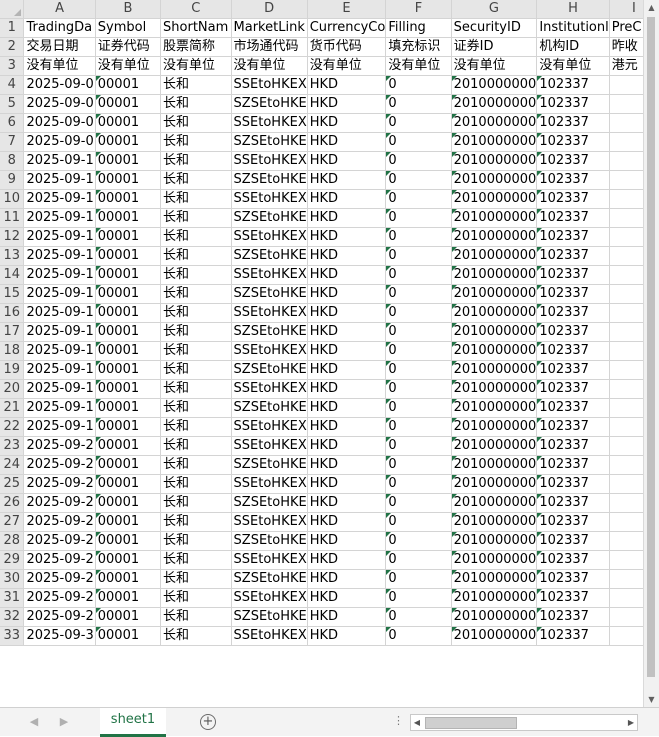 The height and width of the screenshot is (737, 659). Describe the element at coordinates (347, 47) in the screenshot. I see `cell: 货币代码` at that location.